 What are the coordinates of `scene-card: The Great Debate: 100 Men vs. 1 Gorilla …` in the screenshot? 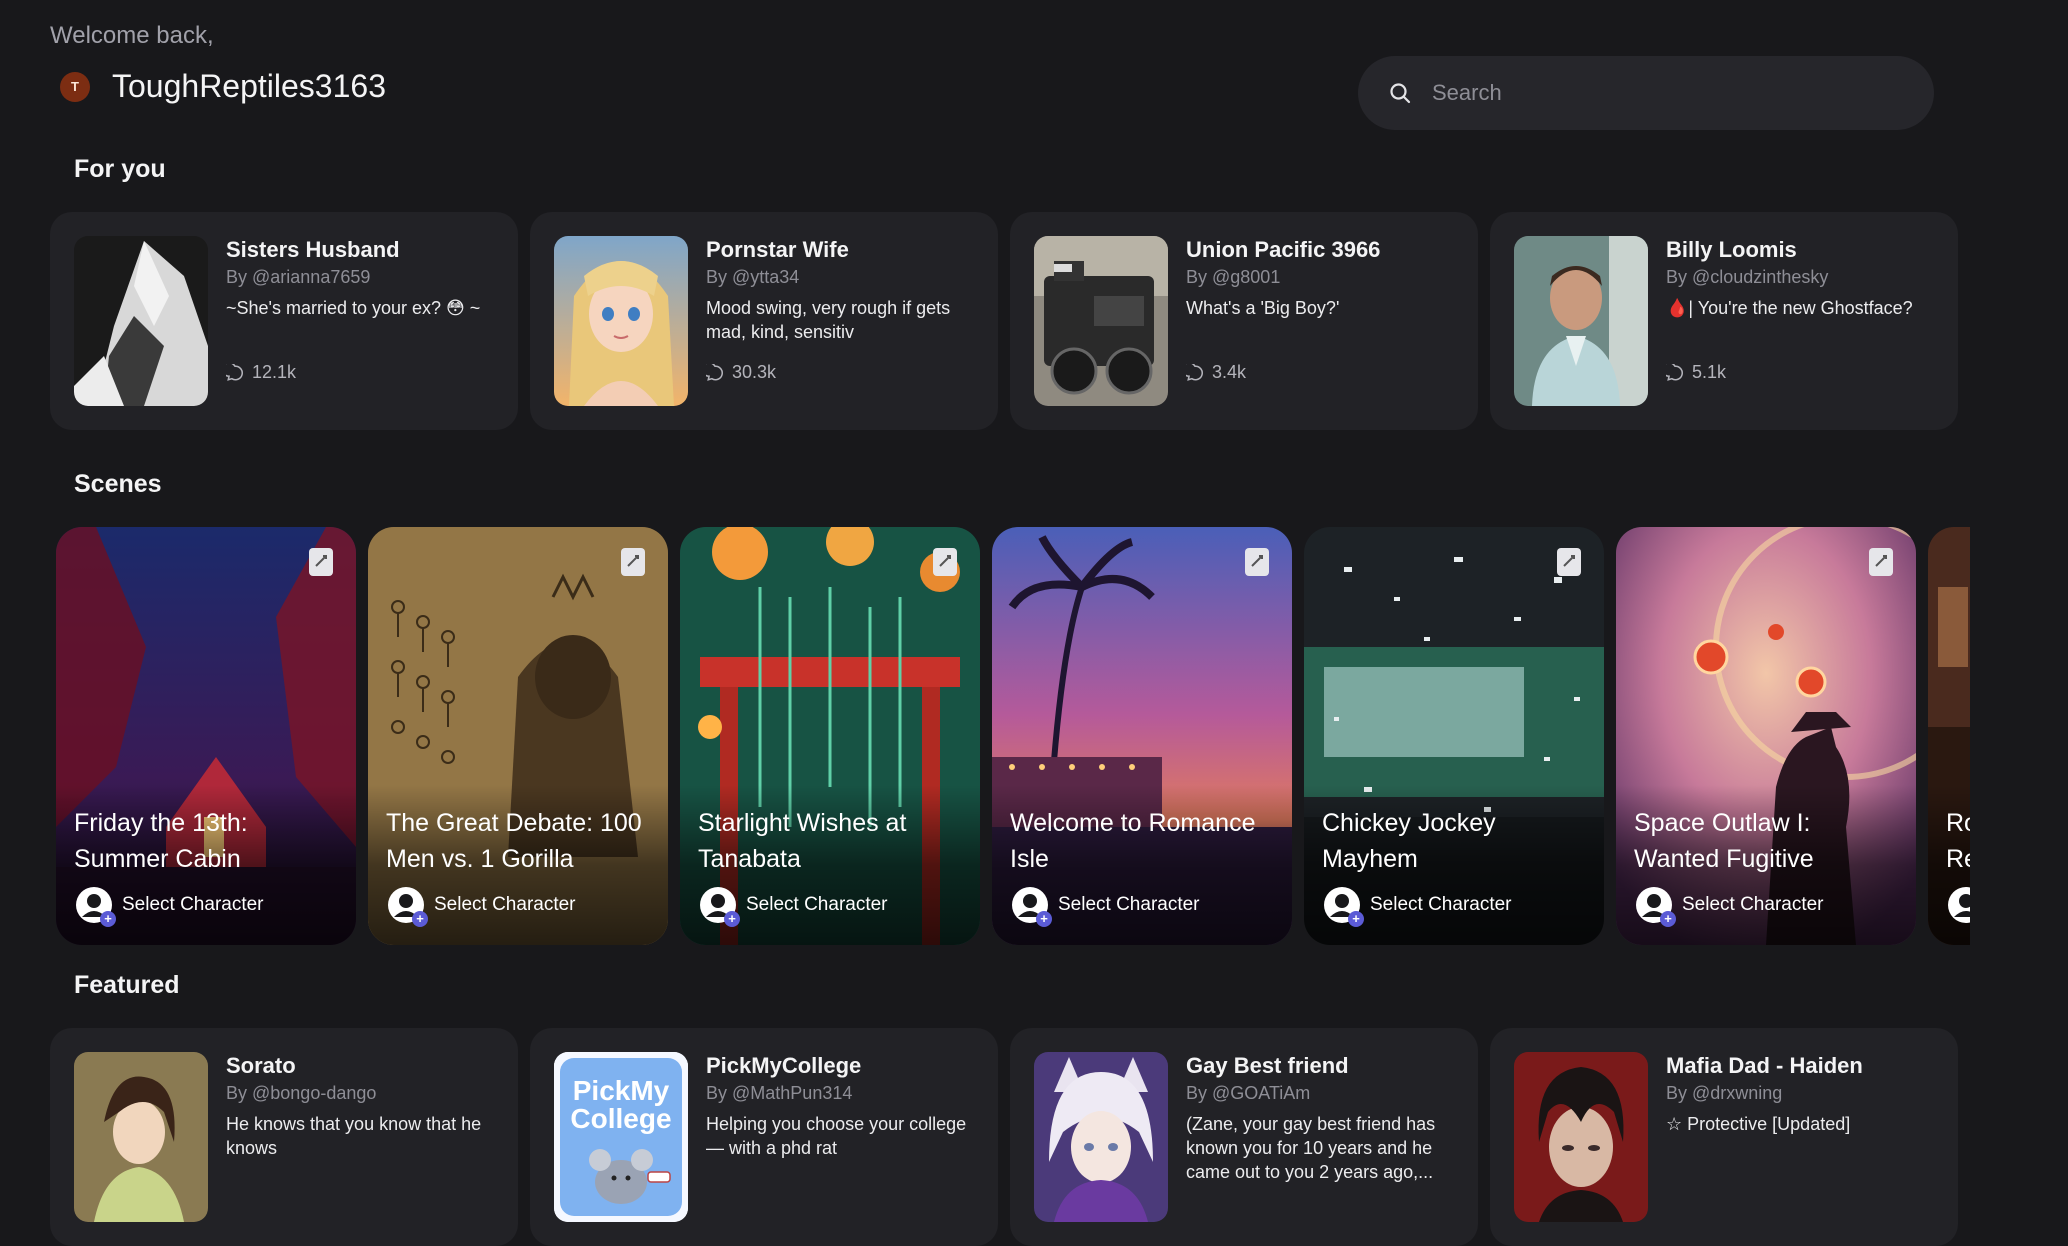 It's located at (518, 736).